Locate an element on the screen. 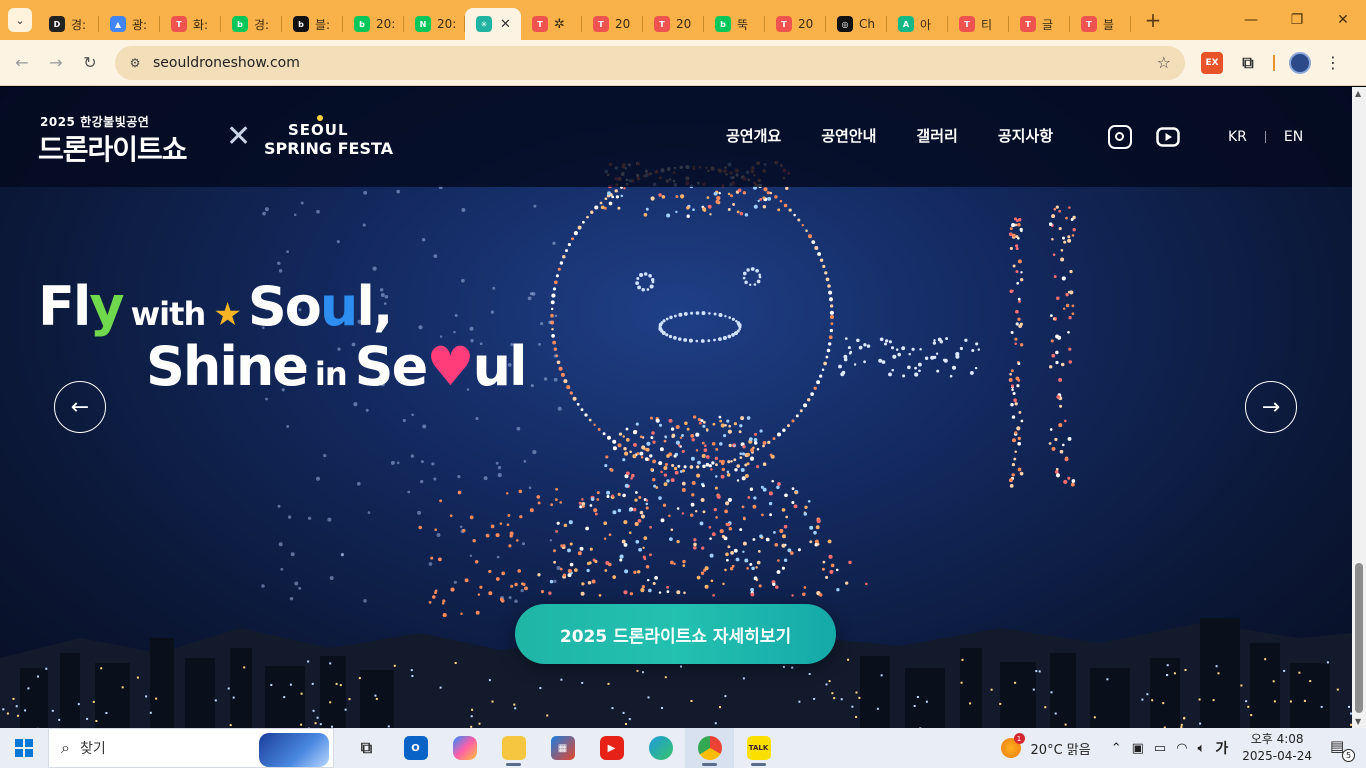 The image size is (1366, 768). chrome-button is located at coordinates (709, 748).